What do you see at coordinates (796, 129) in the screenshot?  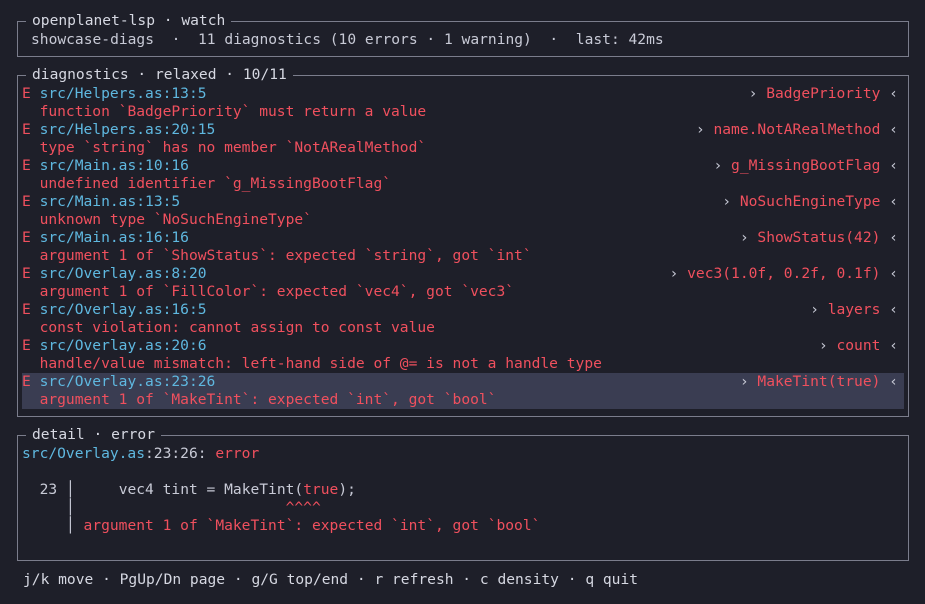 I see `diagnostic-symbol: › name.NotARealMethod ‹` at bounding box center [796, 129].